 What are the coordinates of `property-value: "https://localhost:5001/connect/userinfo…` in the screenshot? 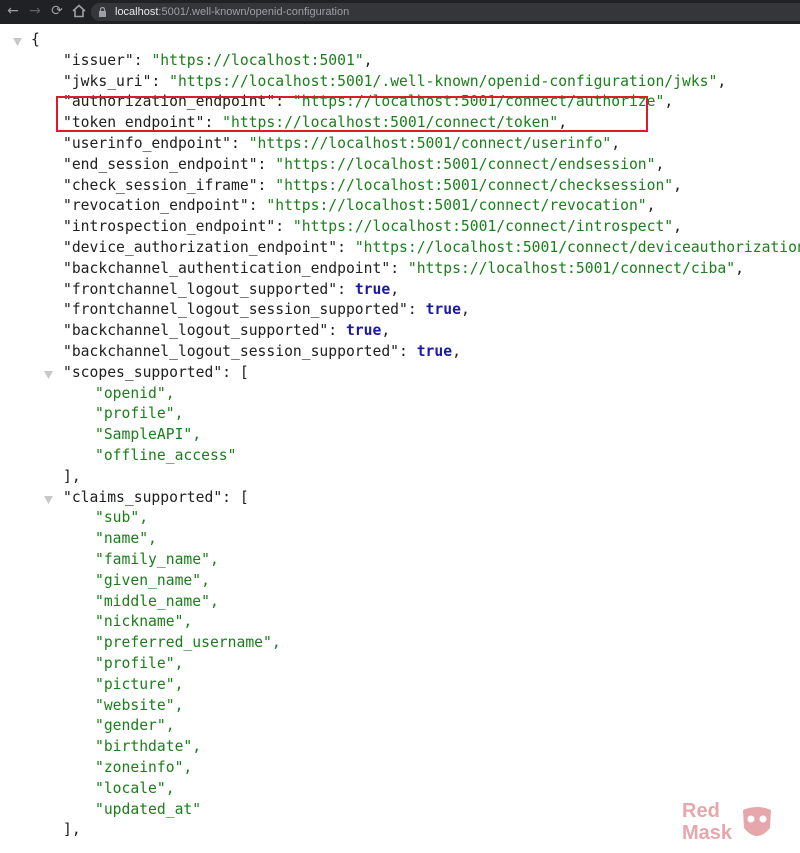 It's located at (430, 143).